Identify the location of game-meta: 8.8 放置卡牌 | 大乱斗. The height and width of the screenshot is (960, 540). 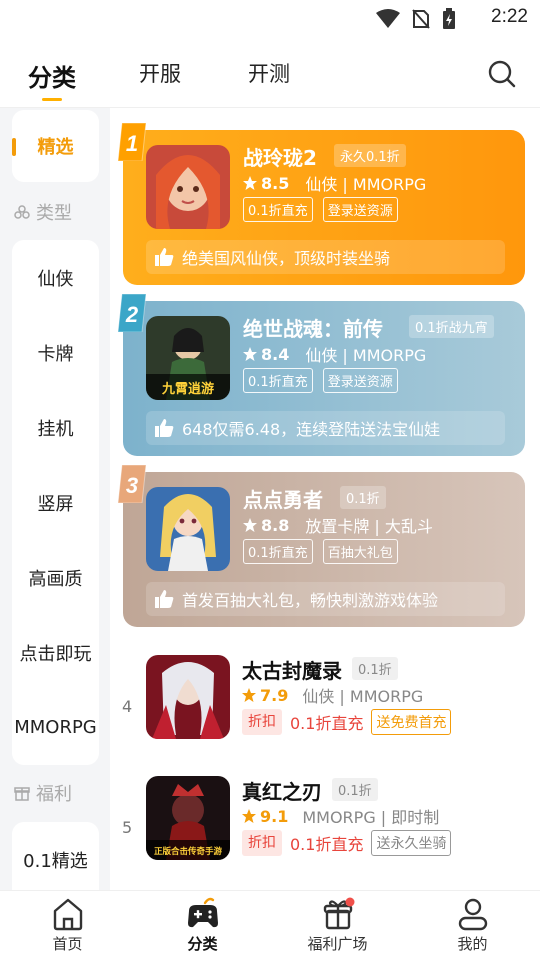
(338, 525).